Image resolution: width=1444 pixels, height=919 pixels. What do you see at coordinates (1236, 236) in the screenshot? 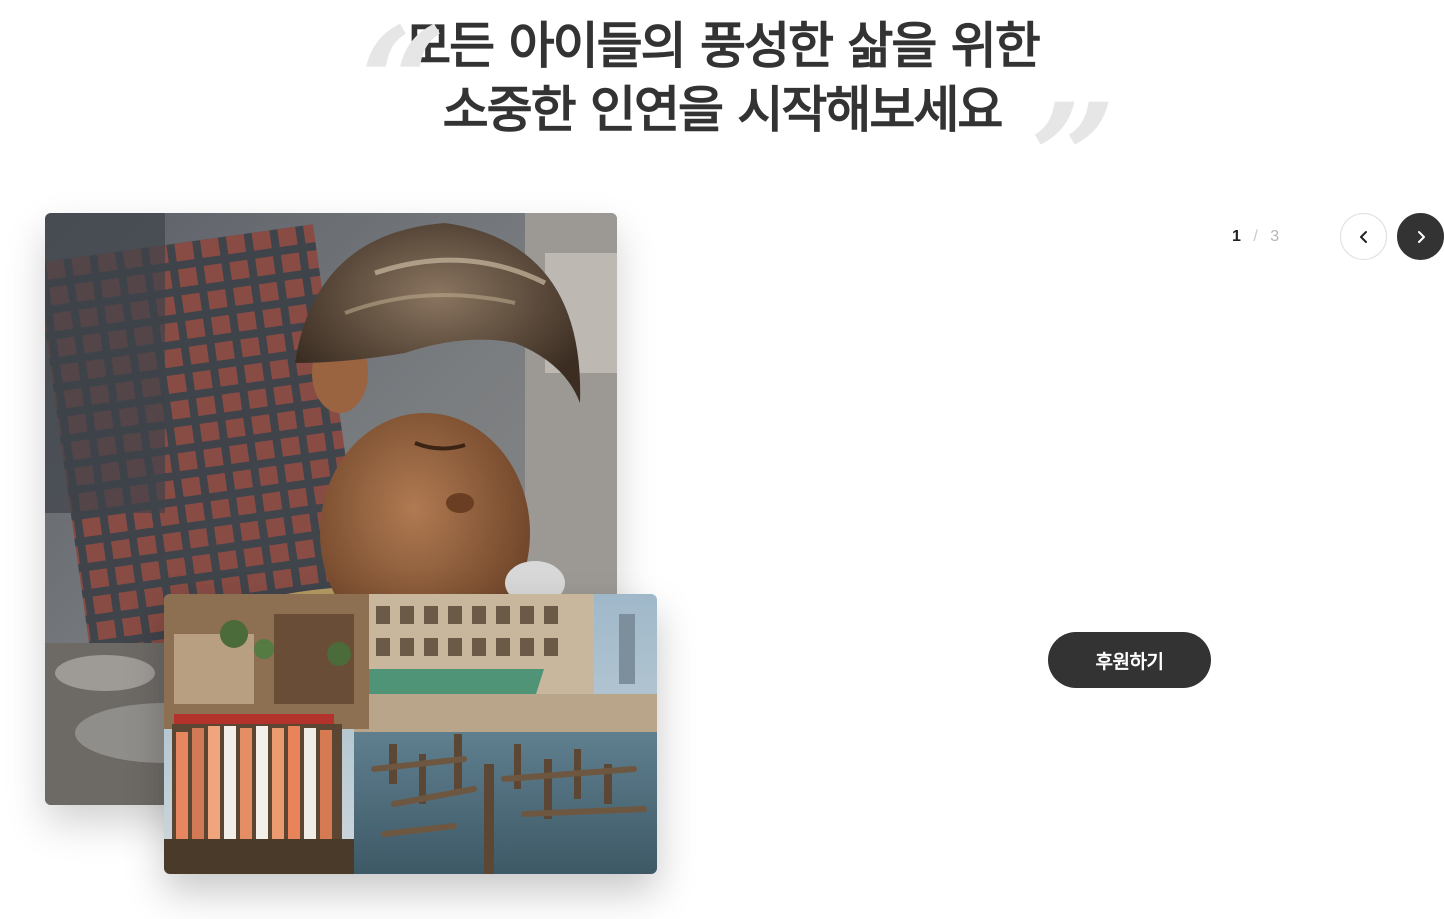
I see `current-slide-number: 1` at bounding box center [1236, 236].